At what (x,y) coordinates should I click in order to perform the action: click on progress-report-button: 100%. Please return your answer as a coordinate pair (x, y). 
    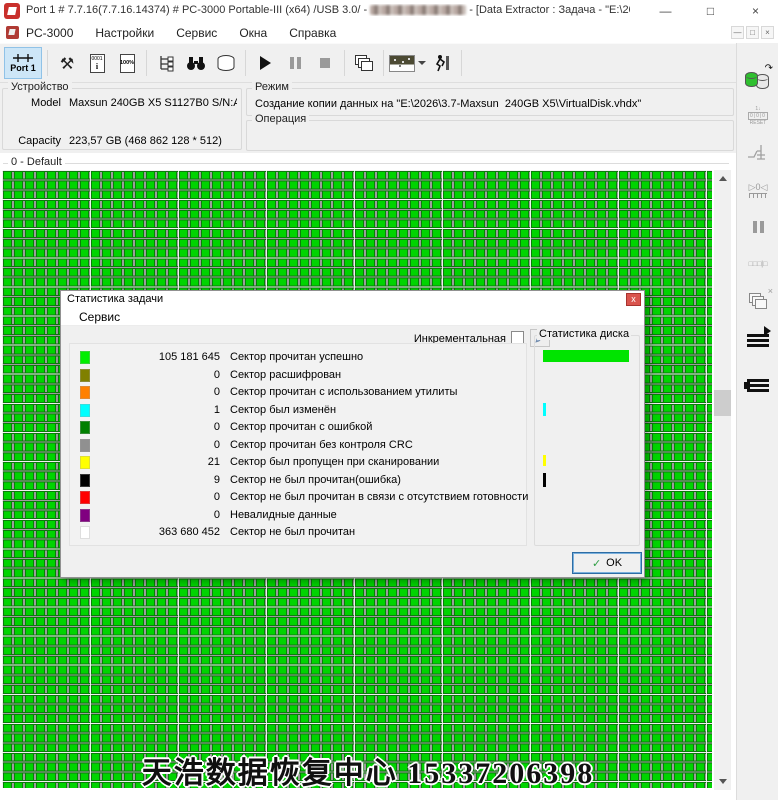
    Looking at the image, I should click on (127, 63).